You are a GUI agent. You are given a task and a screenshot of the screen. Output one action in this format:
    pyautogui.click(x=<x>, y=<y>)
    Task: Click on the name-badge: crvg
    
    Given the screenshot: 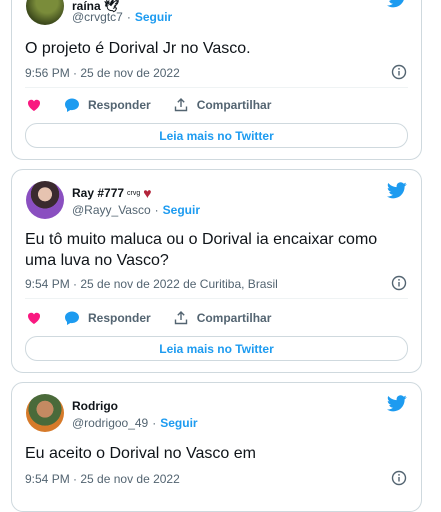 What is the action you would take?
    pyautogui.click(x=134, y=193)
    